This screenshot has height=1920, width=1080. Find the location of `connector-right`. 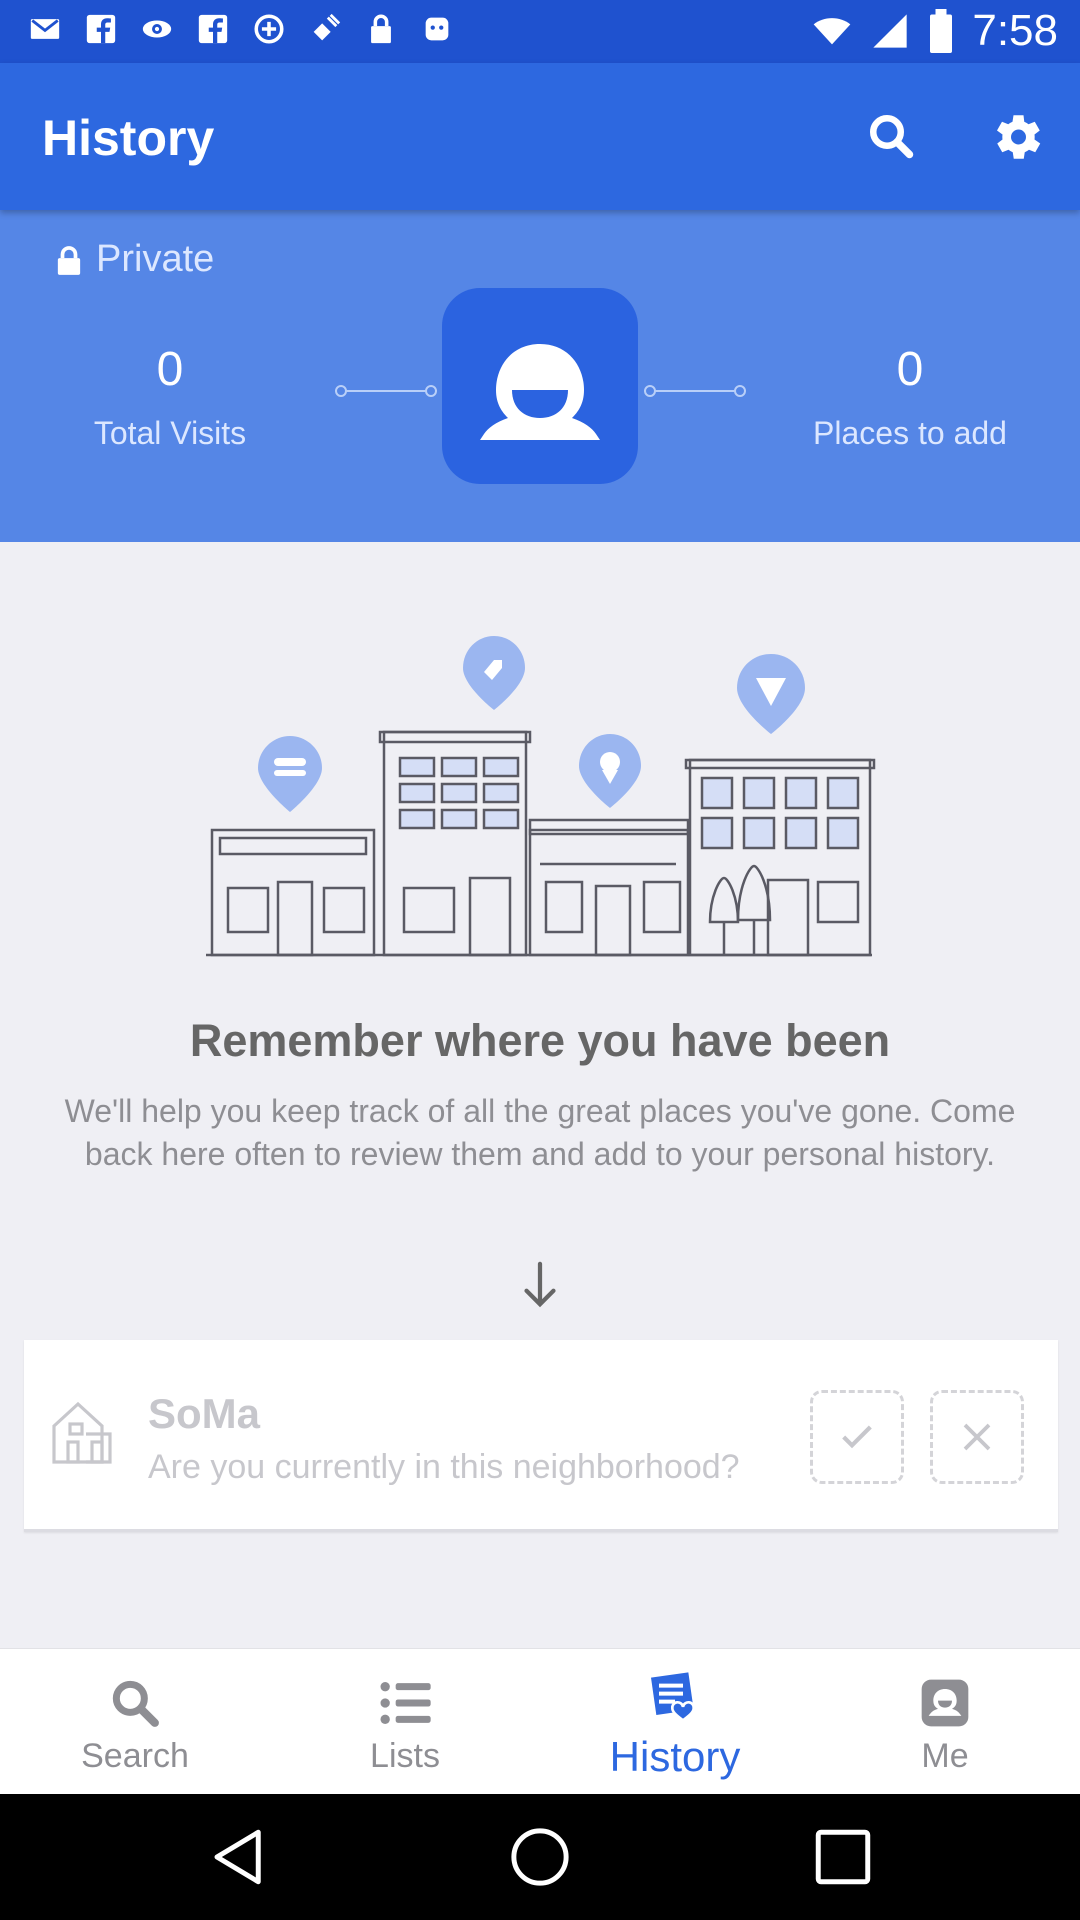

connector-right is located at coordinates (695, 391).